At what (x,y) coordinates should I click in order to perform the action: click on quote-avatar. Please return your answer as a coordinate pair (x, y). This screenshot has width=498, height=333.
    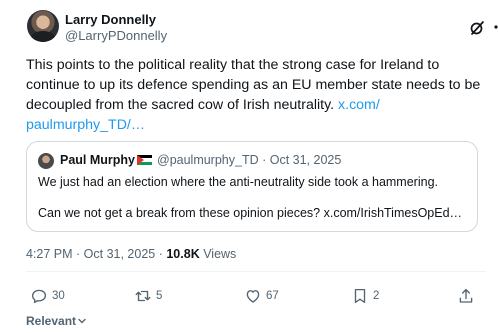
    Looking at the image, I should click on (46, 161).